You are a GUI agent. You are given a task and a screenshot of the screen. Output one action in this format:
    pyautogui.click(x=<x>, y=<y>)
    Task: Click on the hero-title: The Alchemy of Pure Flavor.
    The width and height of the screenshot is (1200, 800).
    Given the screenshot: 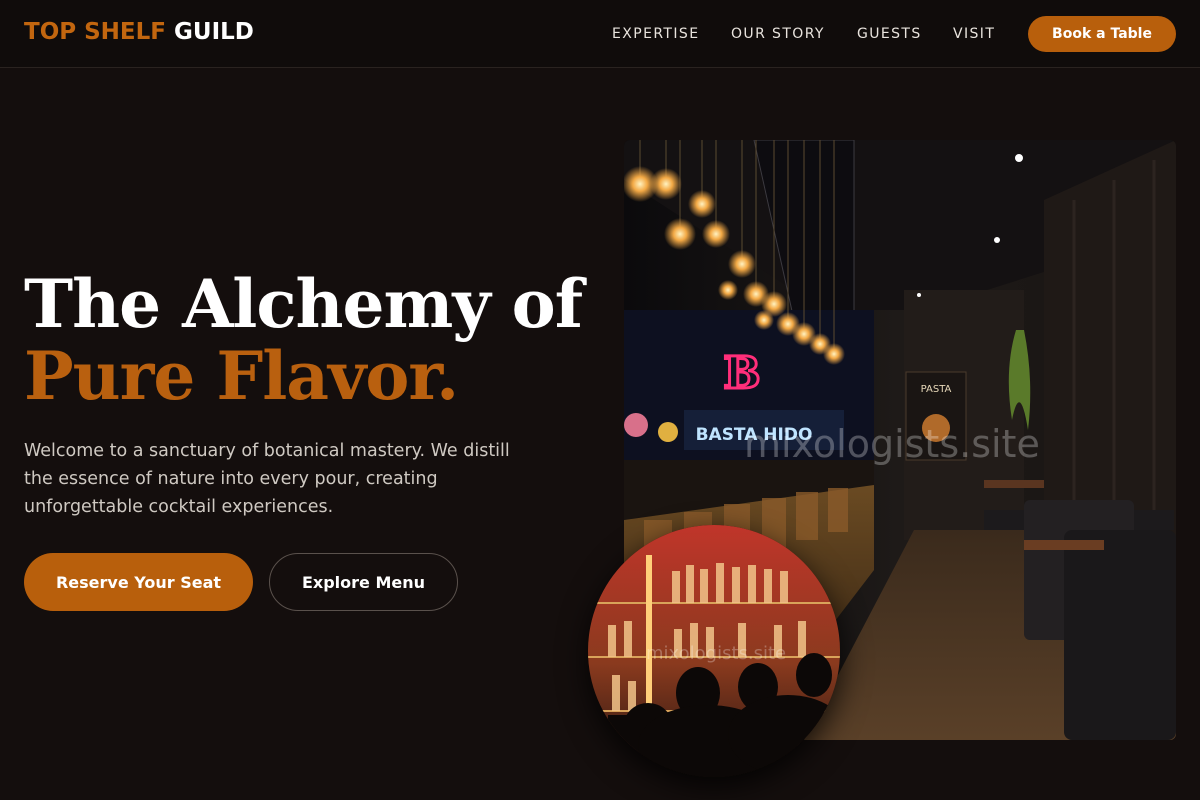 What is the action you would take?
    pyautogui.click(x=303, y=340)
    